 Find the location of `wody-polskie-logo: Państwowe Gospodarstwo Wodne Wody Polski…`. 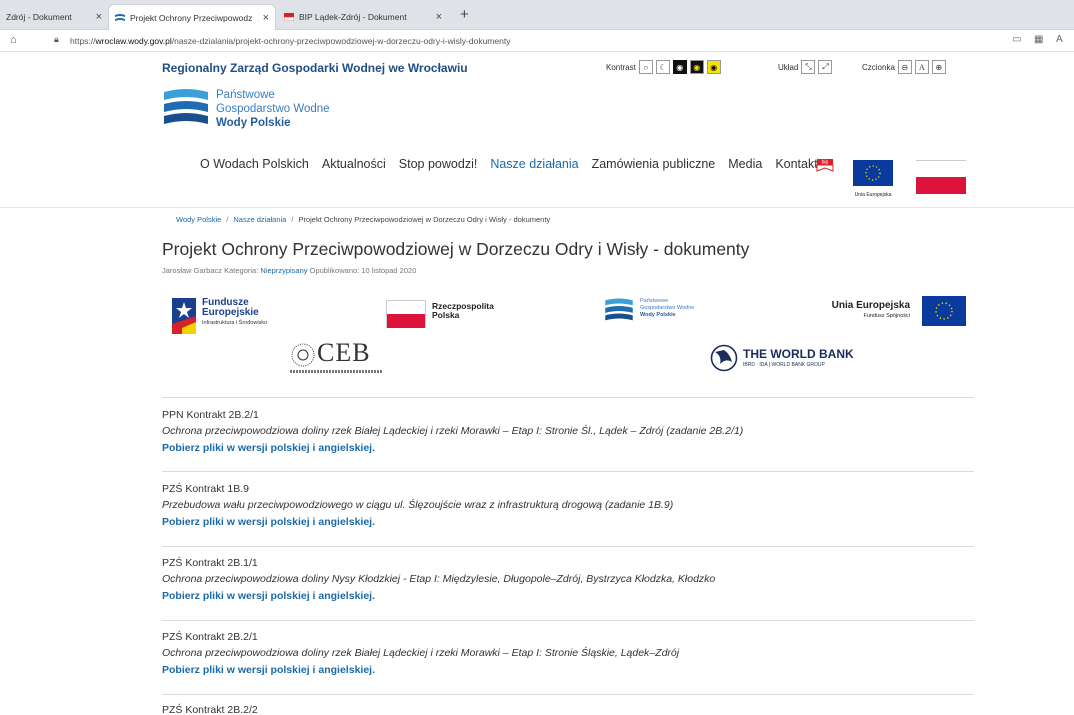

wody-polskie-logo: Państwowe Gospodarstwo Wodne Wody Polski… is located at coordinates (272, 111).